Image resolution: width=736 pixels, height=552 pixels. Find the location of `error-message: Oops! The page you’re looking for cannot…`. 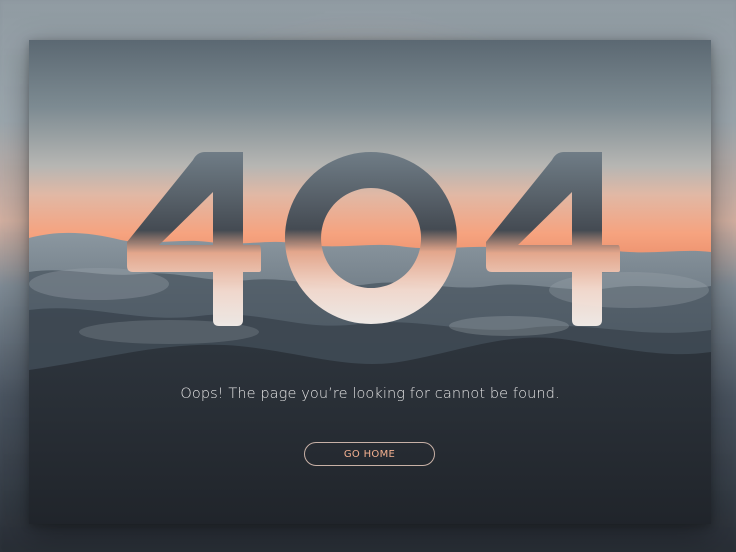

error-message: Oops! The page you’re looking for cannot… is located at coordinates (370, 394).